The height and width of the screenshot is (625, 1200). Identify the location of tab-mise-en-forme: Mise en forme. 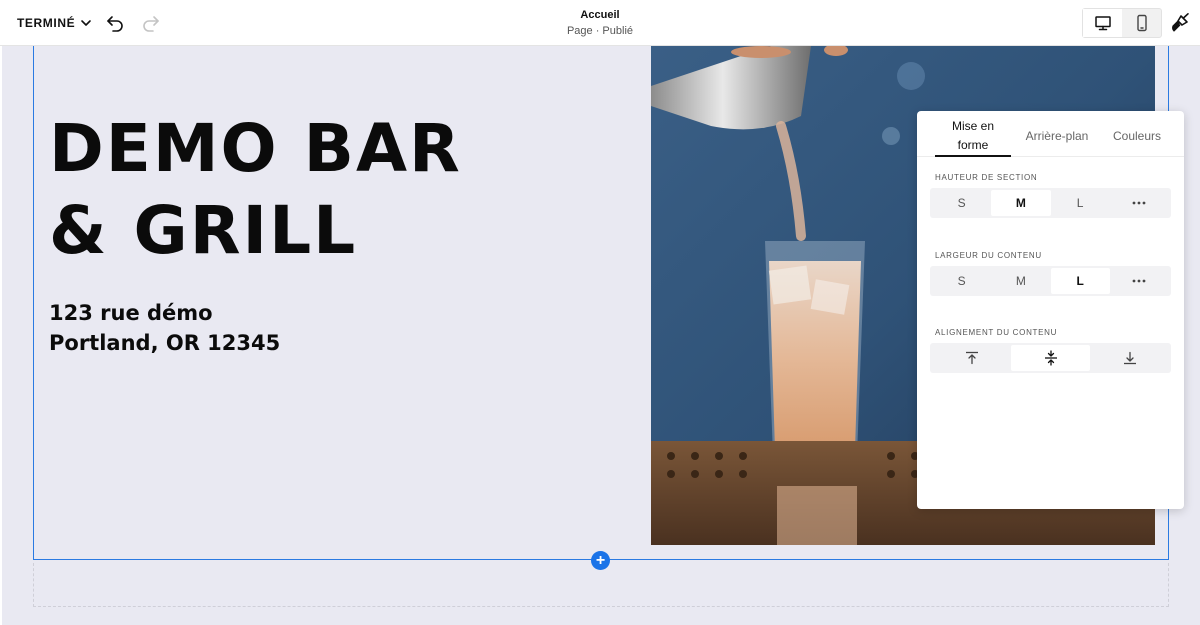
(973, 136).